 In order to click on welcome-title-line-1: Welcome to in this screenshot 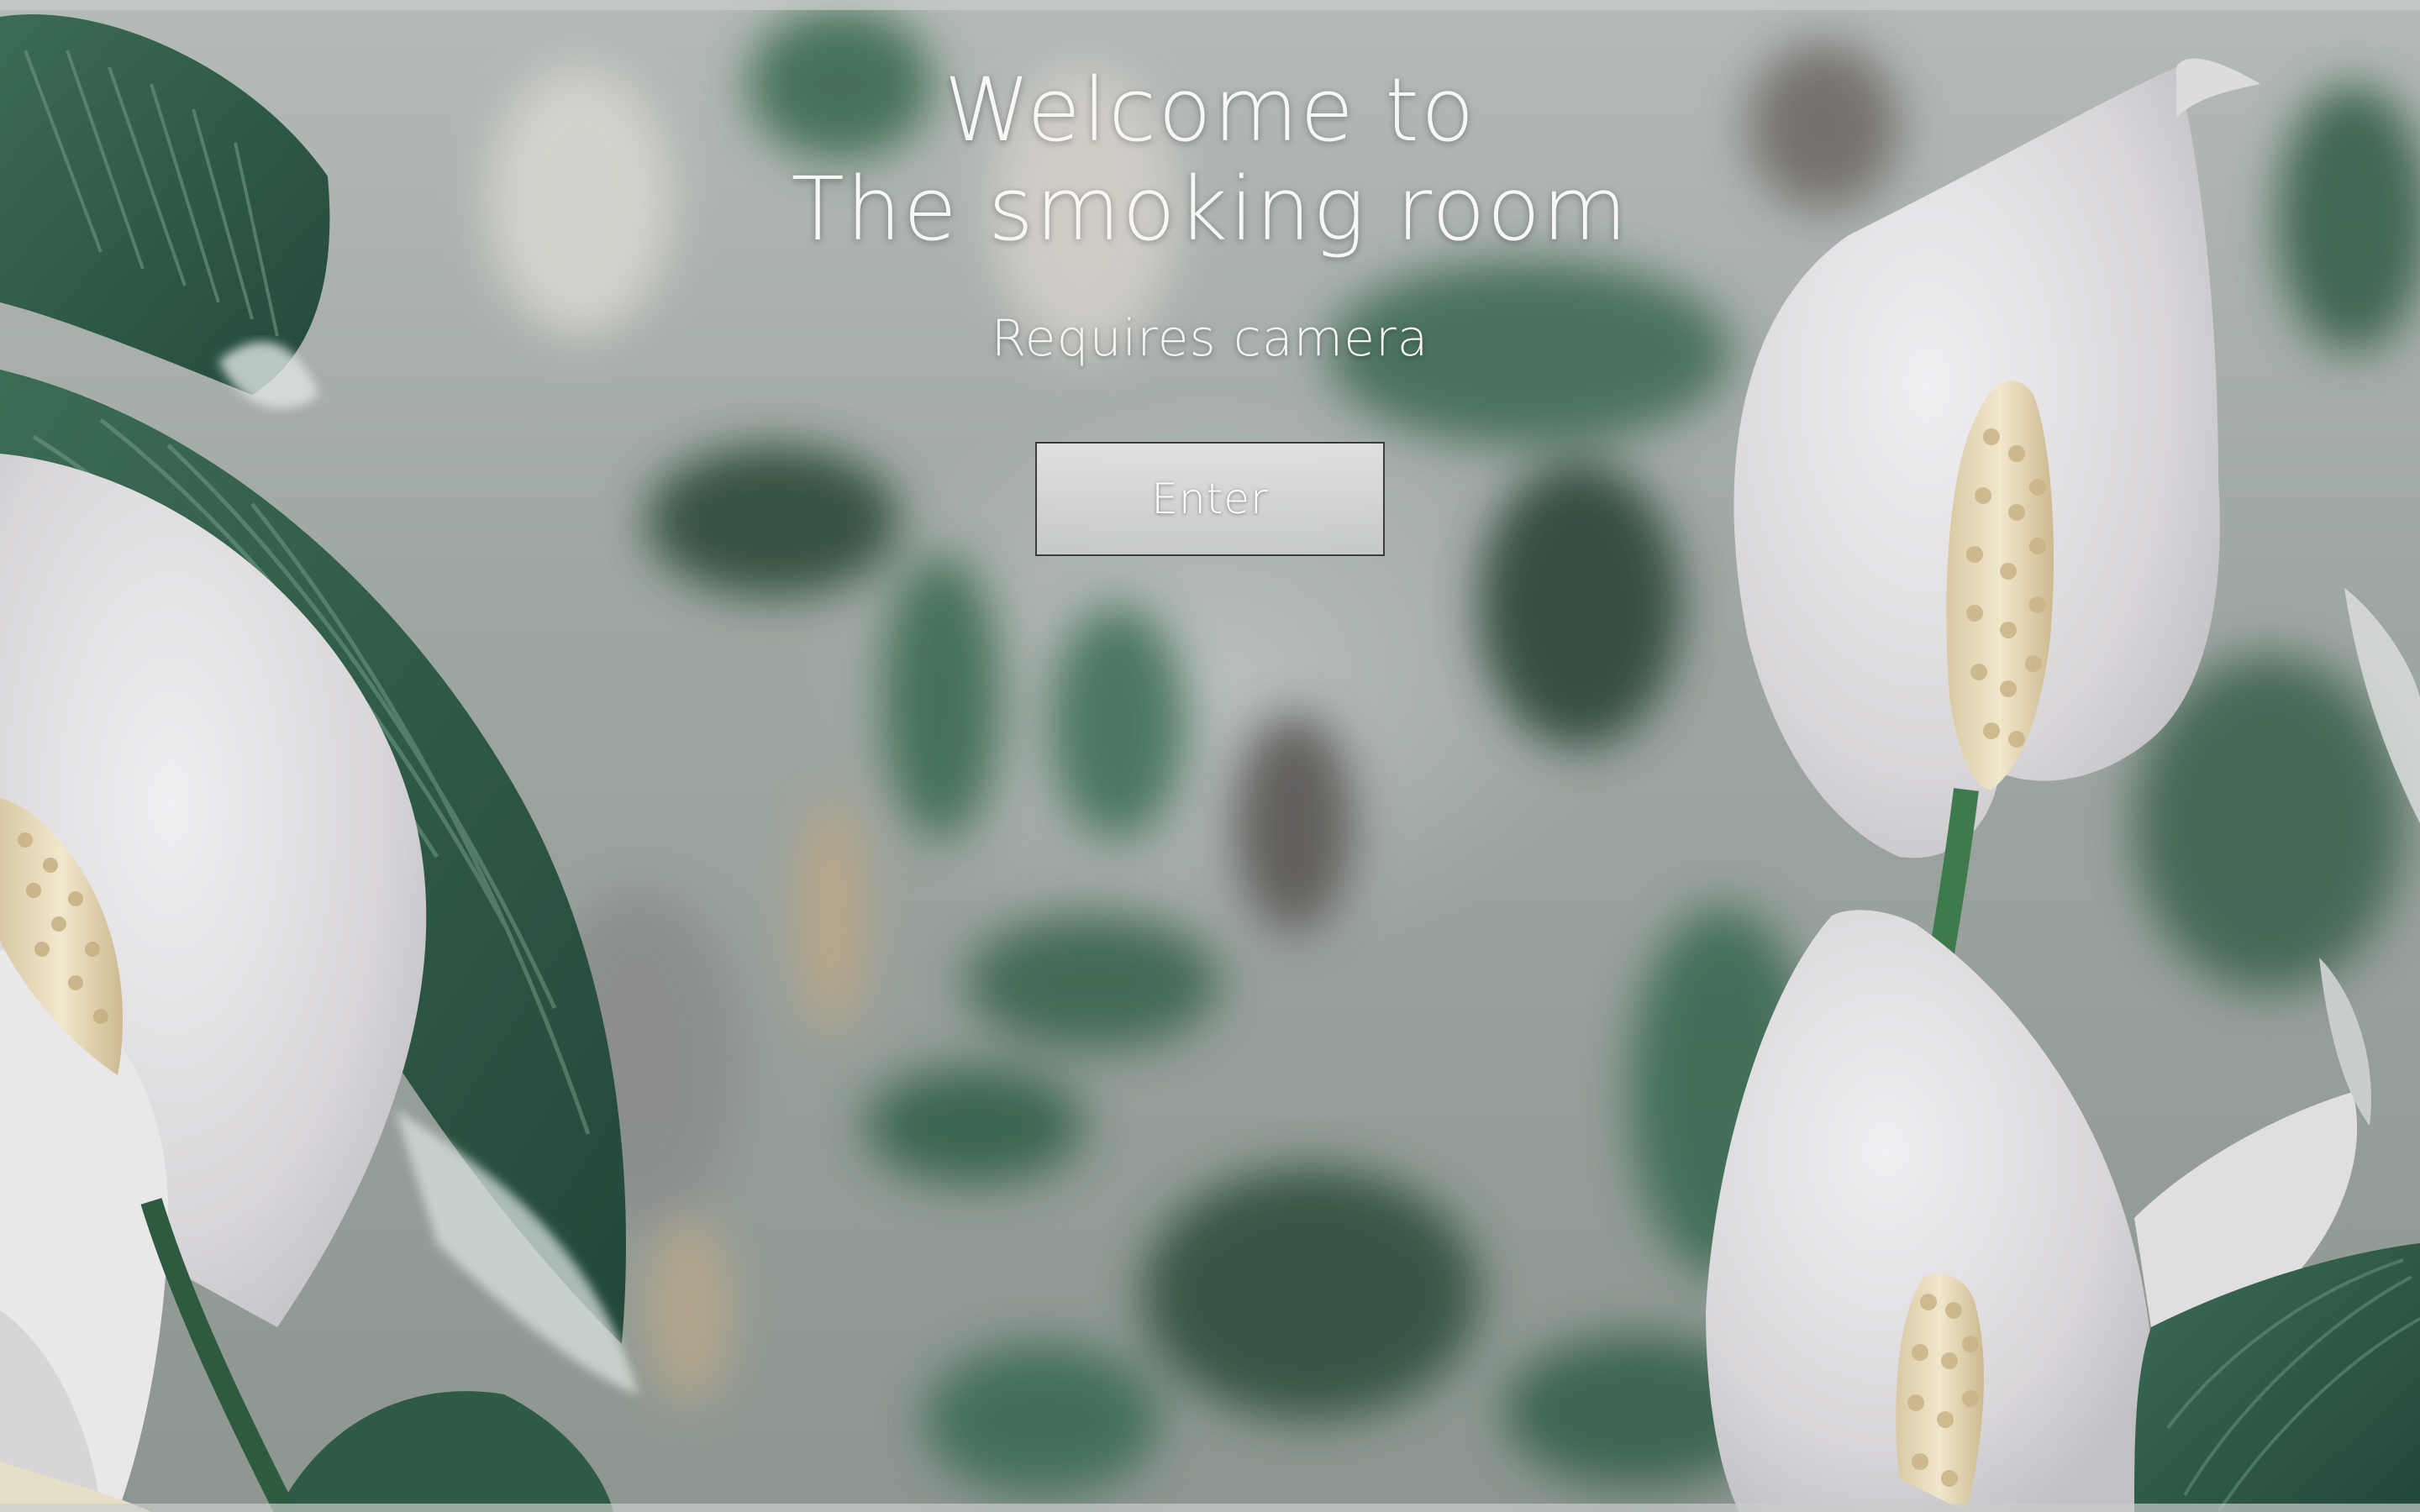, I will do `click(1210, 110)`.